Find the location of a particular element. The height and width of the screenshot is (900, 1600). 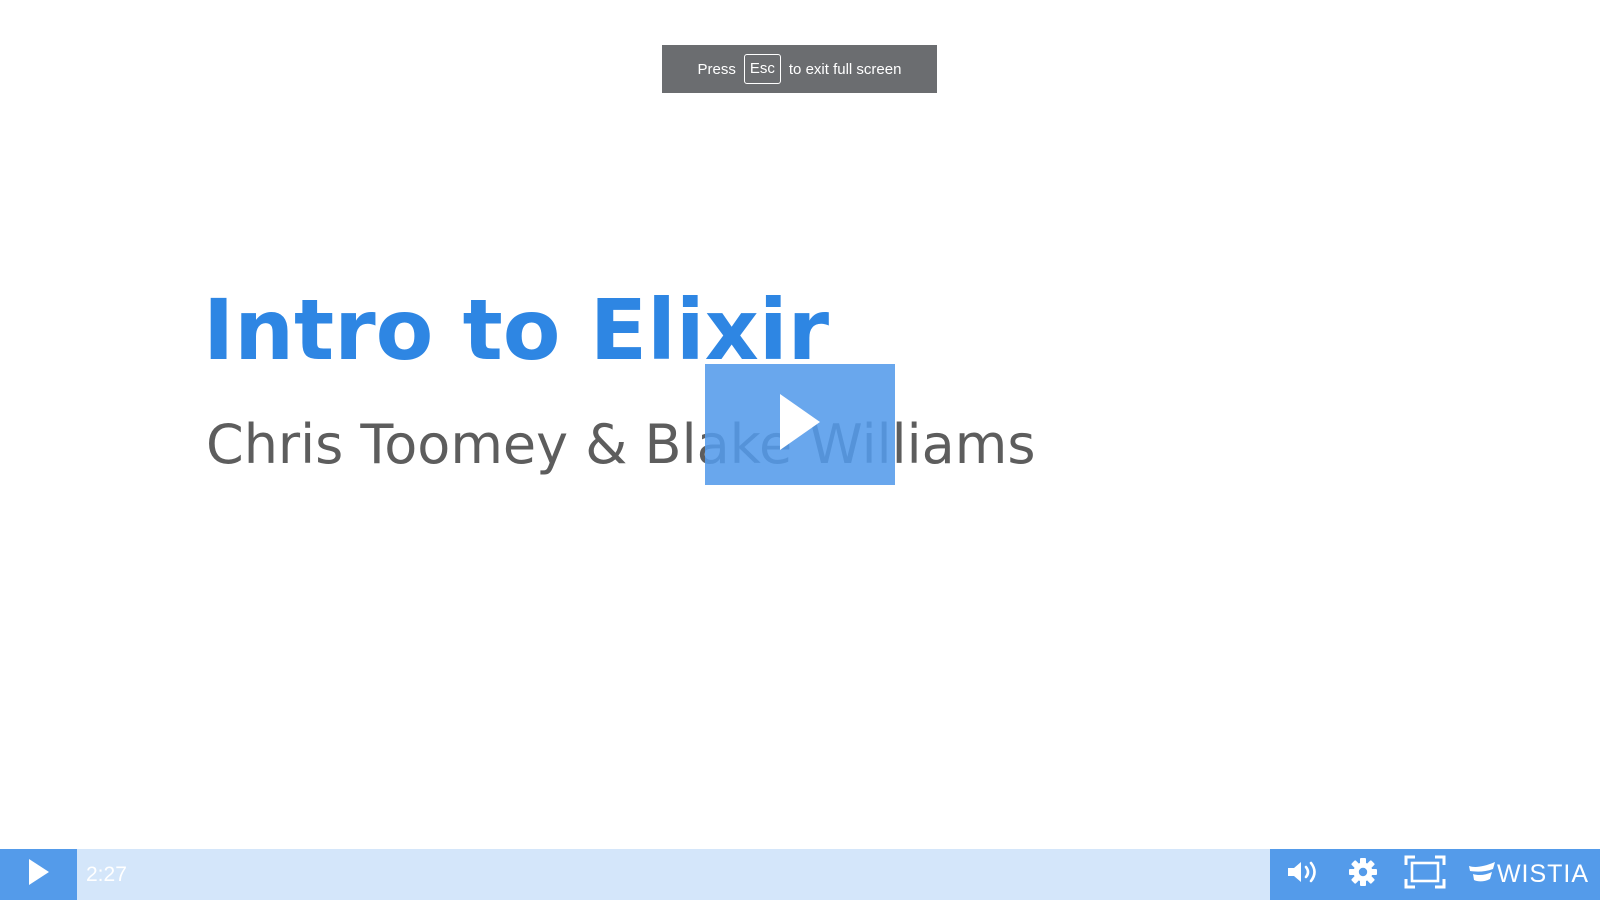

gear-icon is located at coordinates (1363, 874).